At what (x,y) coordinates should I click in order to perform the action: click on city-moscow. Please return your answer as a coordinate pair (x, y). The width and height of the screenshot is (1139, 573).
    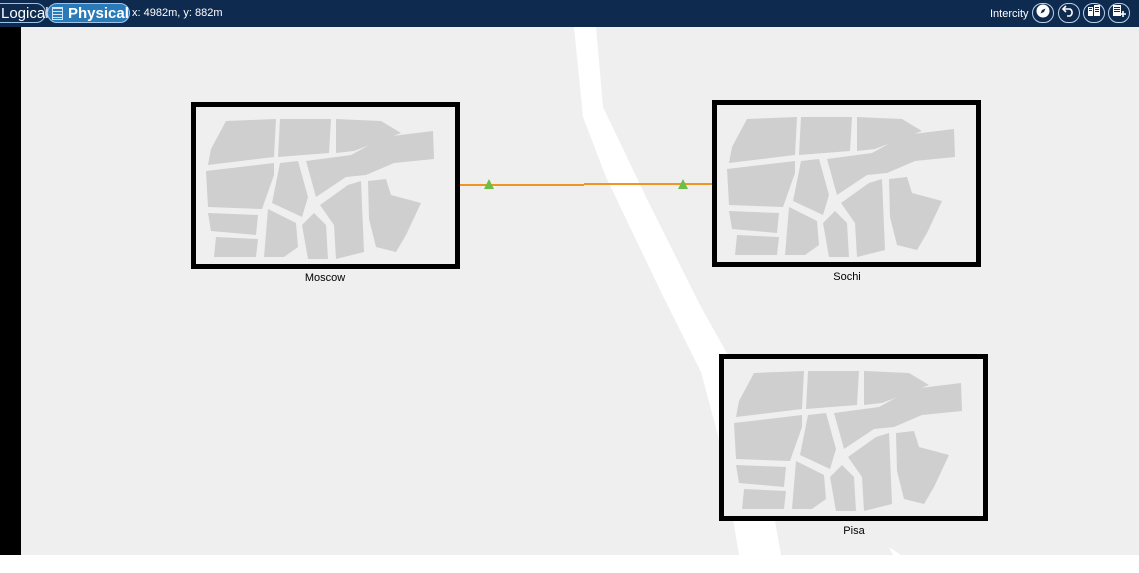
    Looking at the image, I should click on (325, 185).